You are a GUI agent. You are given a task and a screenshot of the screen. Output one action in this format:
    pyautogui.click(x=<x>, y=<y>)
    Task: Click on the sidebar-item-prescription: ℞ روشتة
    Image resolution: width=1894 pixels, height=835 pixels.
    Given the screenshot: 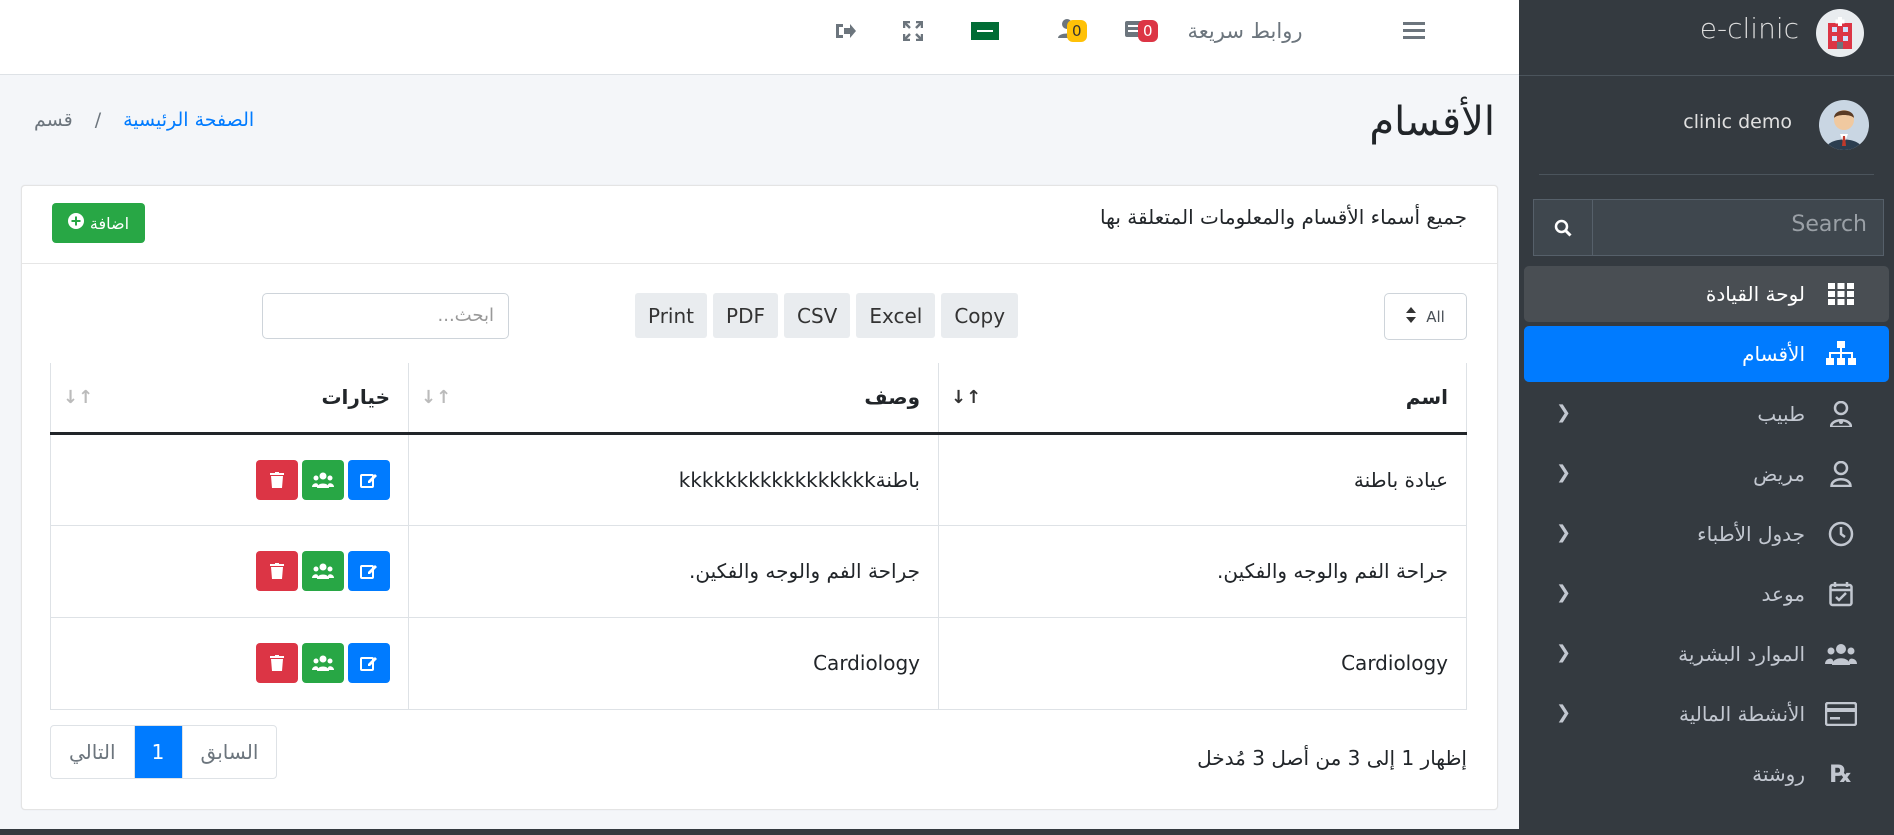 What is the action you would take?
    pyautogui.click(x=1706, y=774)
    